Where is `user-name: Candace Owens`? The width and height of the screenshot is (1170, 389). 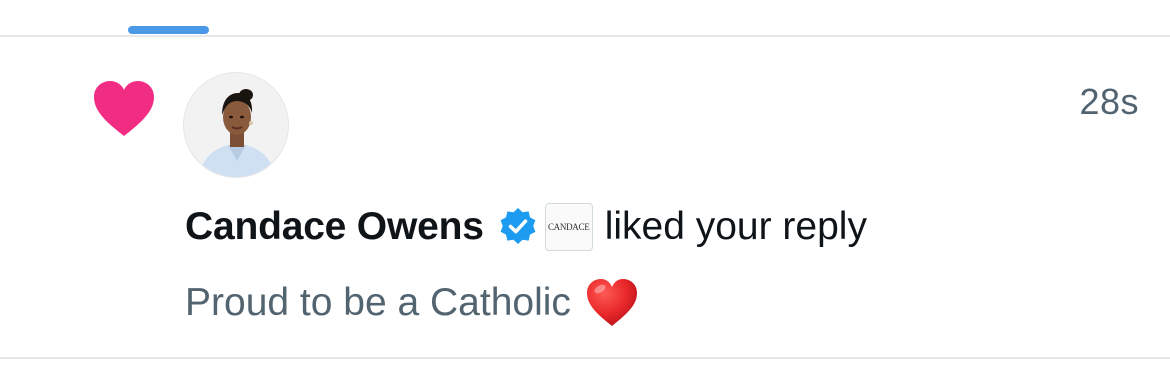 user-name: Candace Owens is located at coordinates (334, 227).